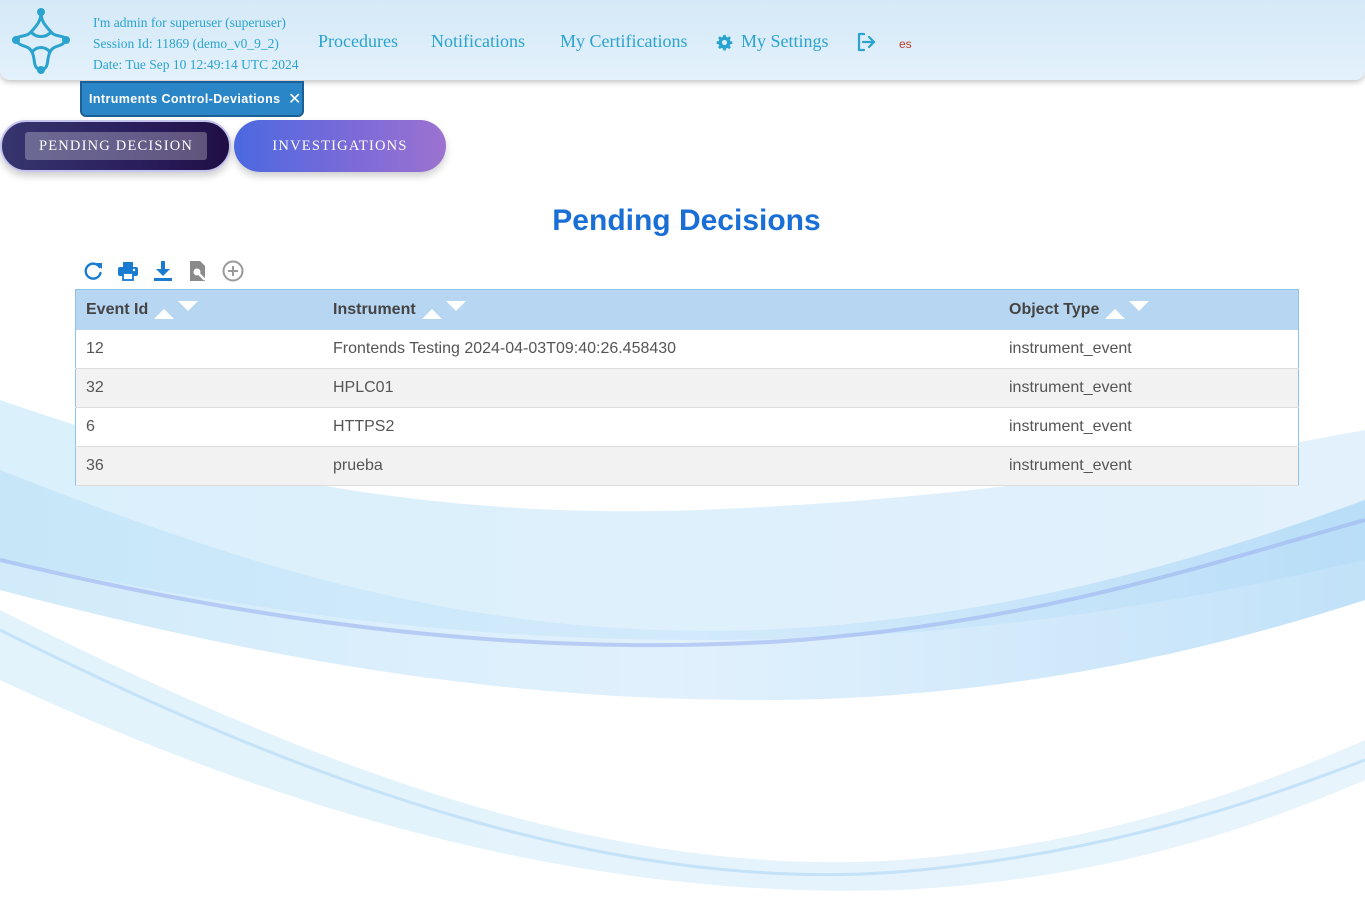  I want to click on session-id-line: Session Id: 11869 (demo_v0_9_2), so click(186, 43).